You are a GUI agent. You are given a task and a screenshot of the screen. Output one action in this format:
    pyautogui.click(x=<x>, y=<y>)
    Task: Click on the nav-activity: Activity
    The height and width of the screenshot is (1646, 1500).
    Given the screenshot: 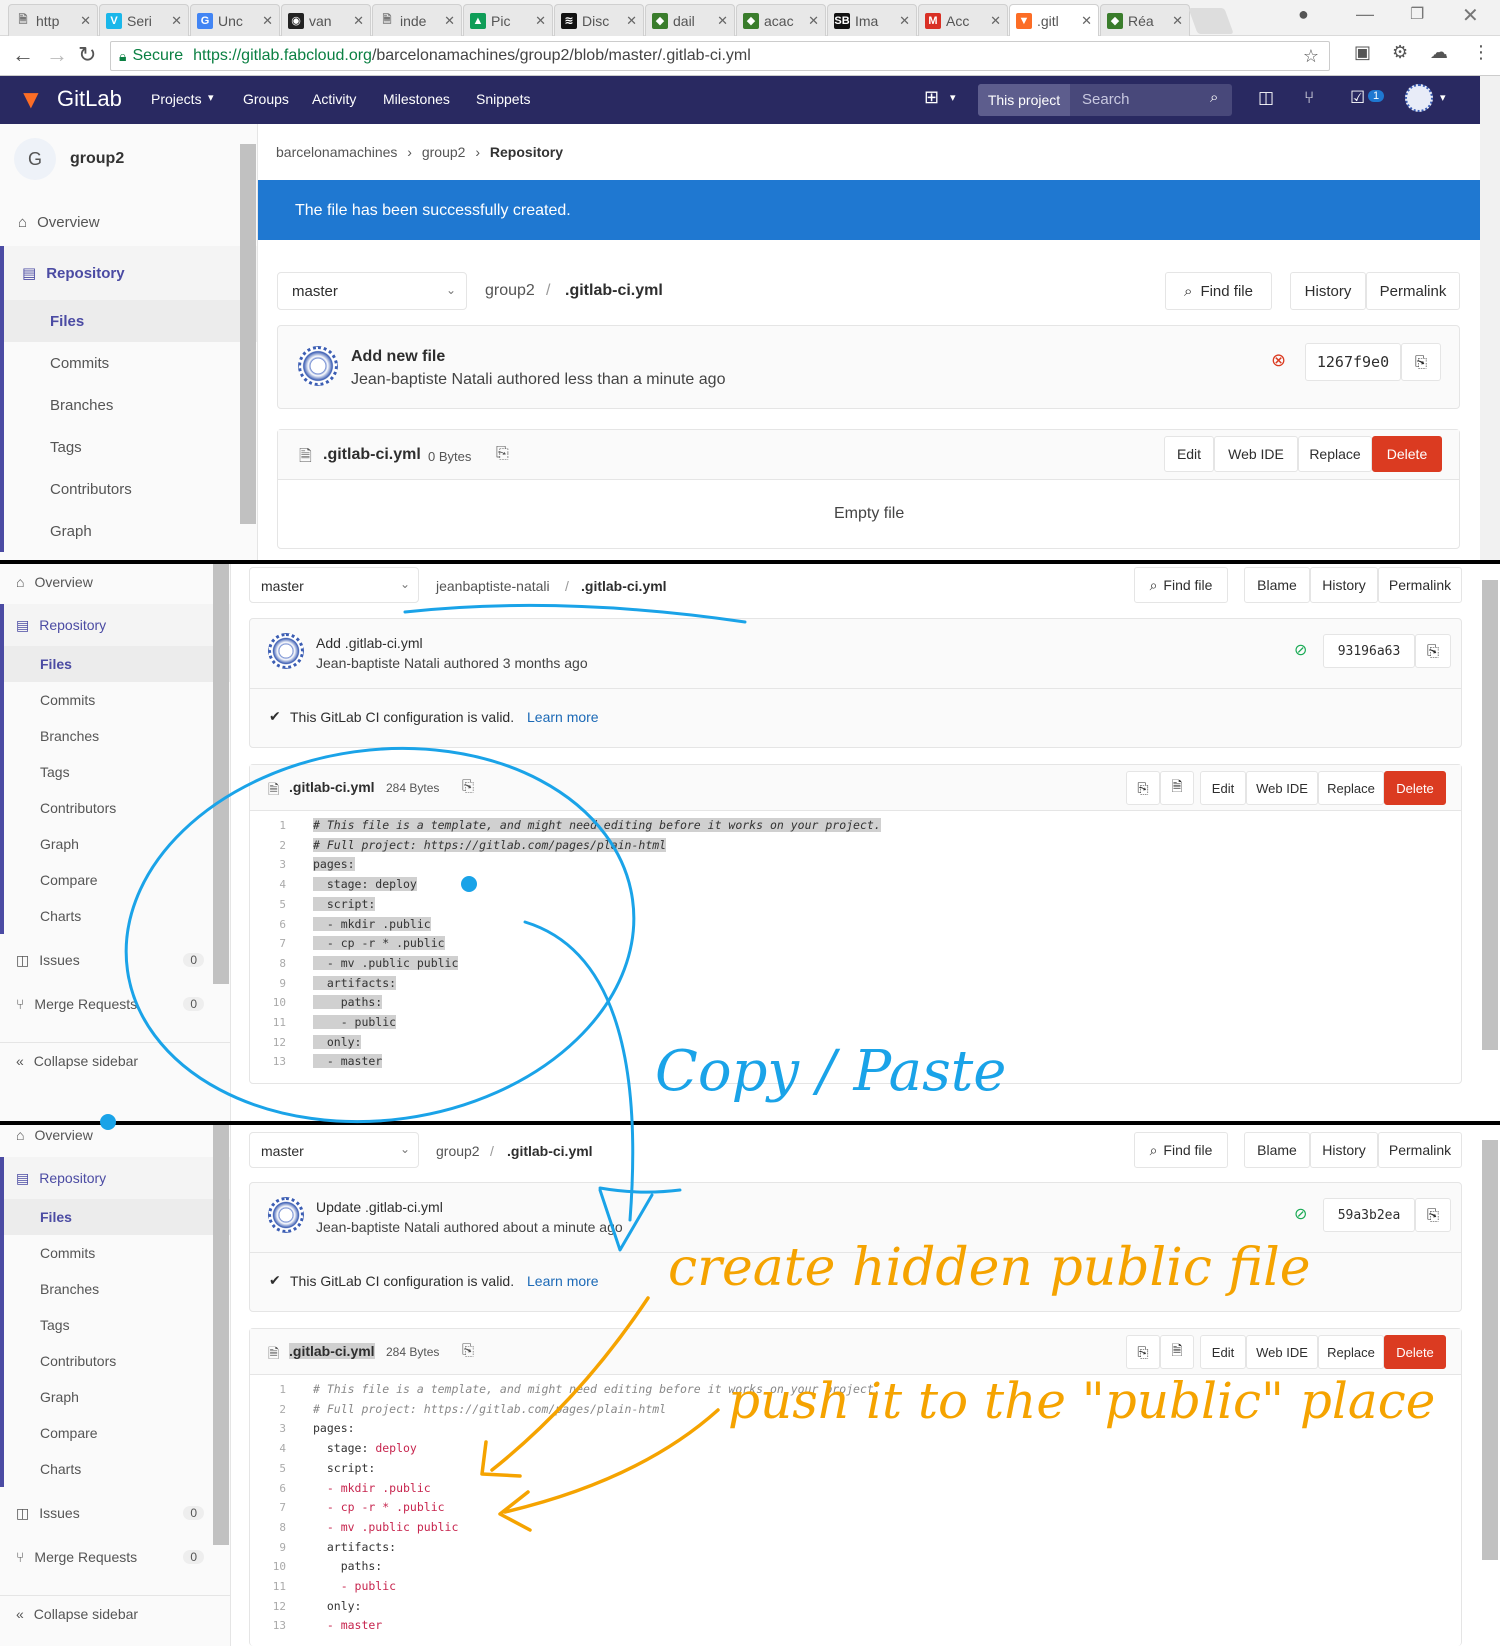 What is the action you would take?
    pyautogui.click(x=334, y=99)
    